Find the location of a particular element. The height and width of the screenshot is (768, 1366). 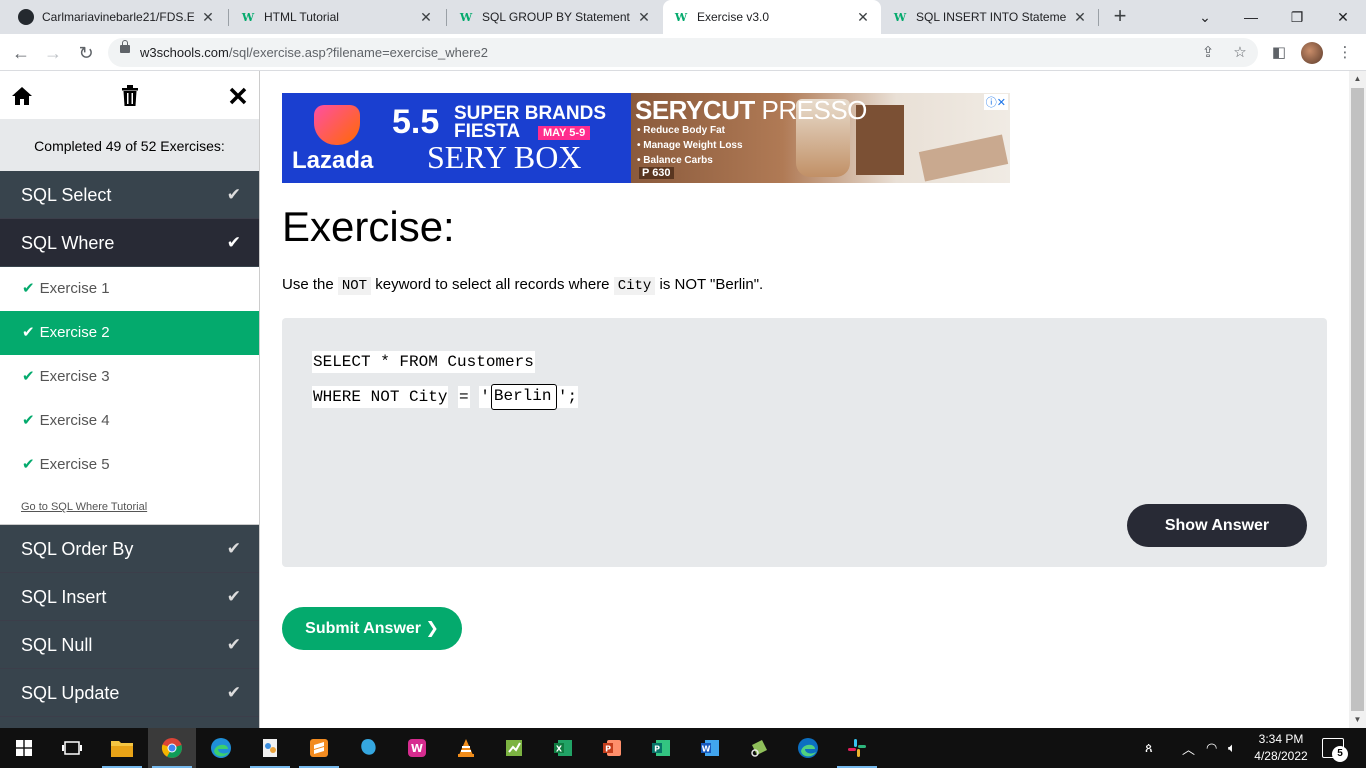

sublime-text-icon is located at coordinates (319, 748).